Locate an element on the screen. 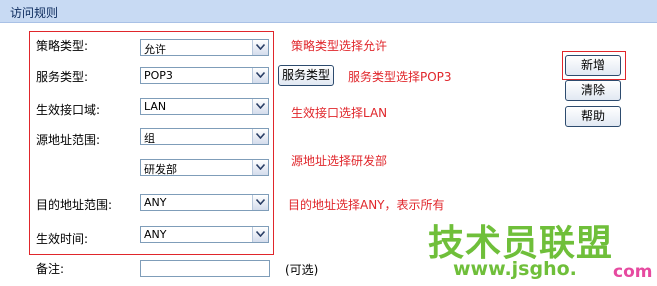 This screenshot has height=286, width=657. dst-range-select: ANY is located at coordinates (204, 202).